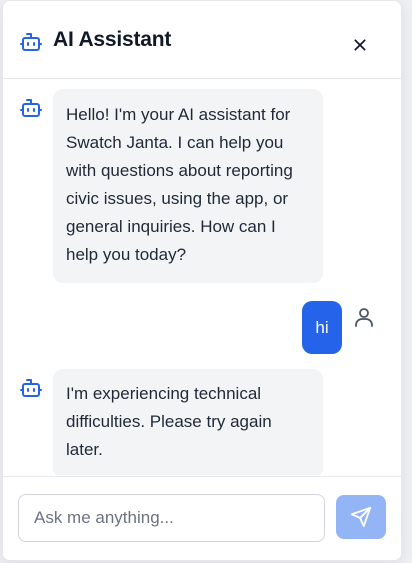  Describe the element at coordinates (364, 317) in the screenshot. I see `user-icon` at that location.